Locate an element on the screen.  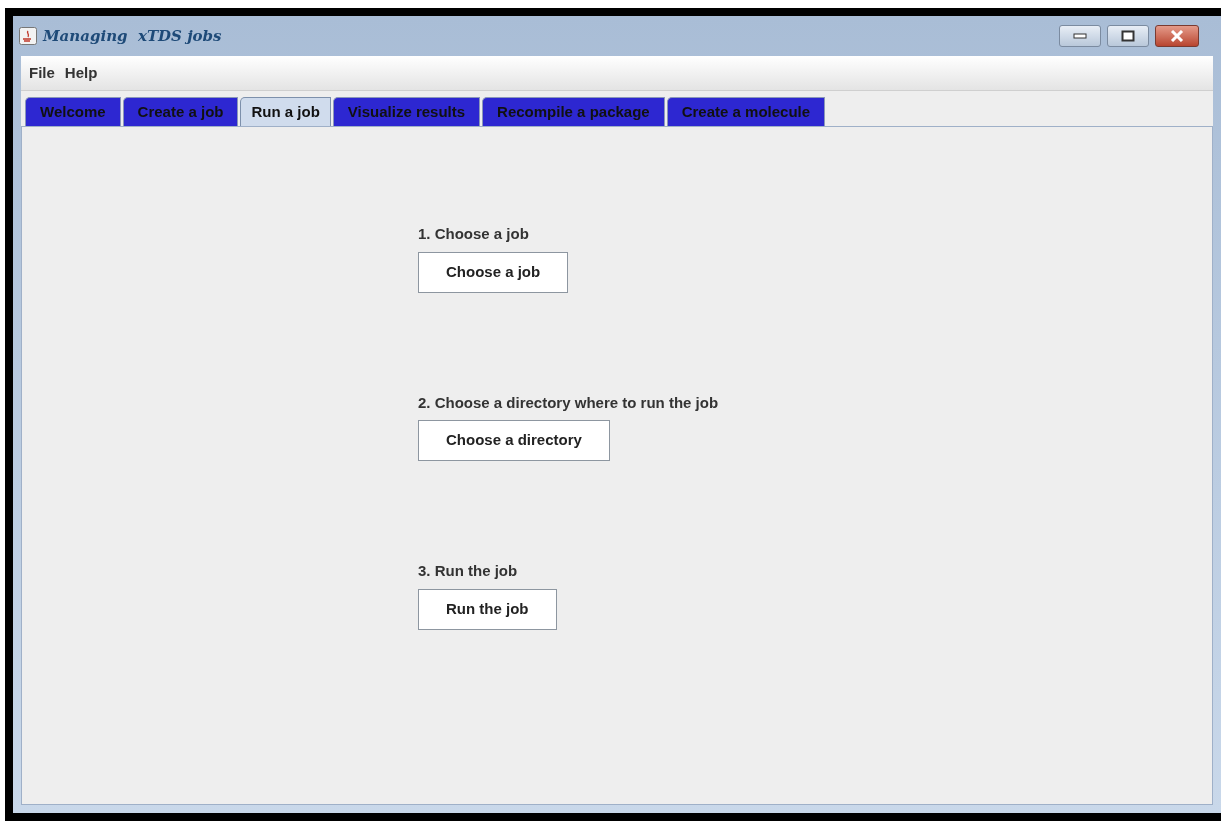
step-button: Run the job is located at coordinates (487, 609).